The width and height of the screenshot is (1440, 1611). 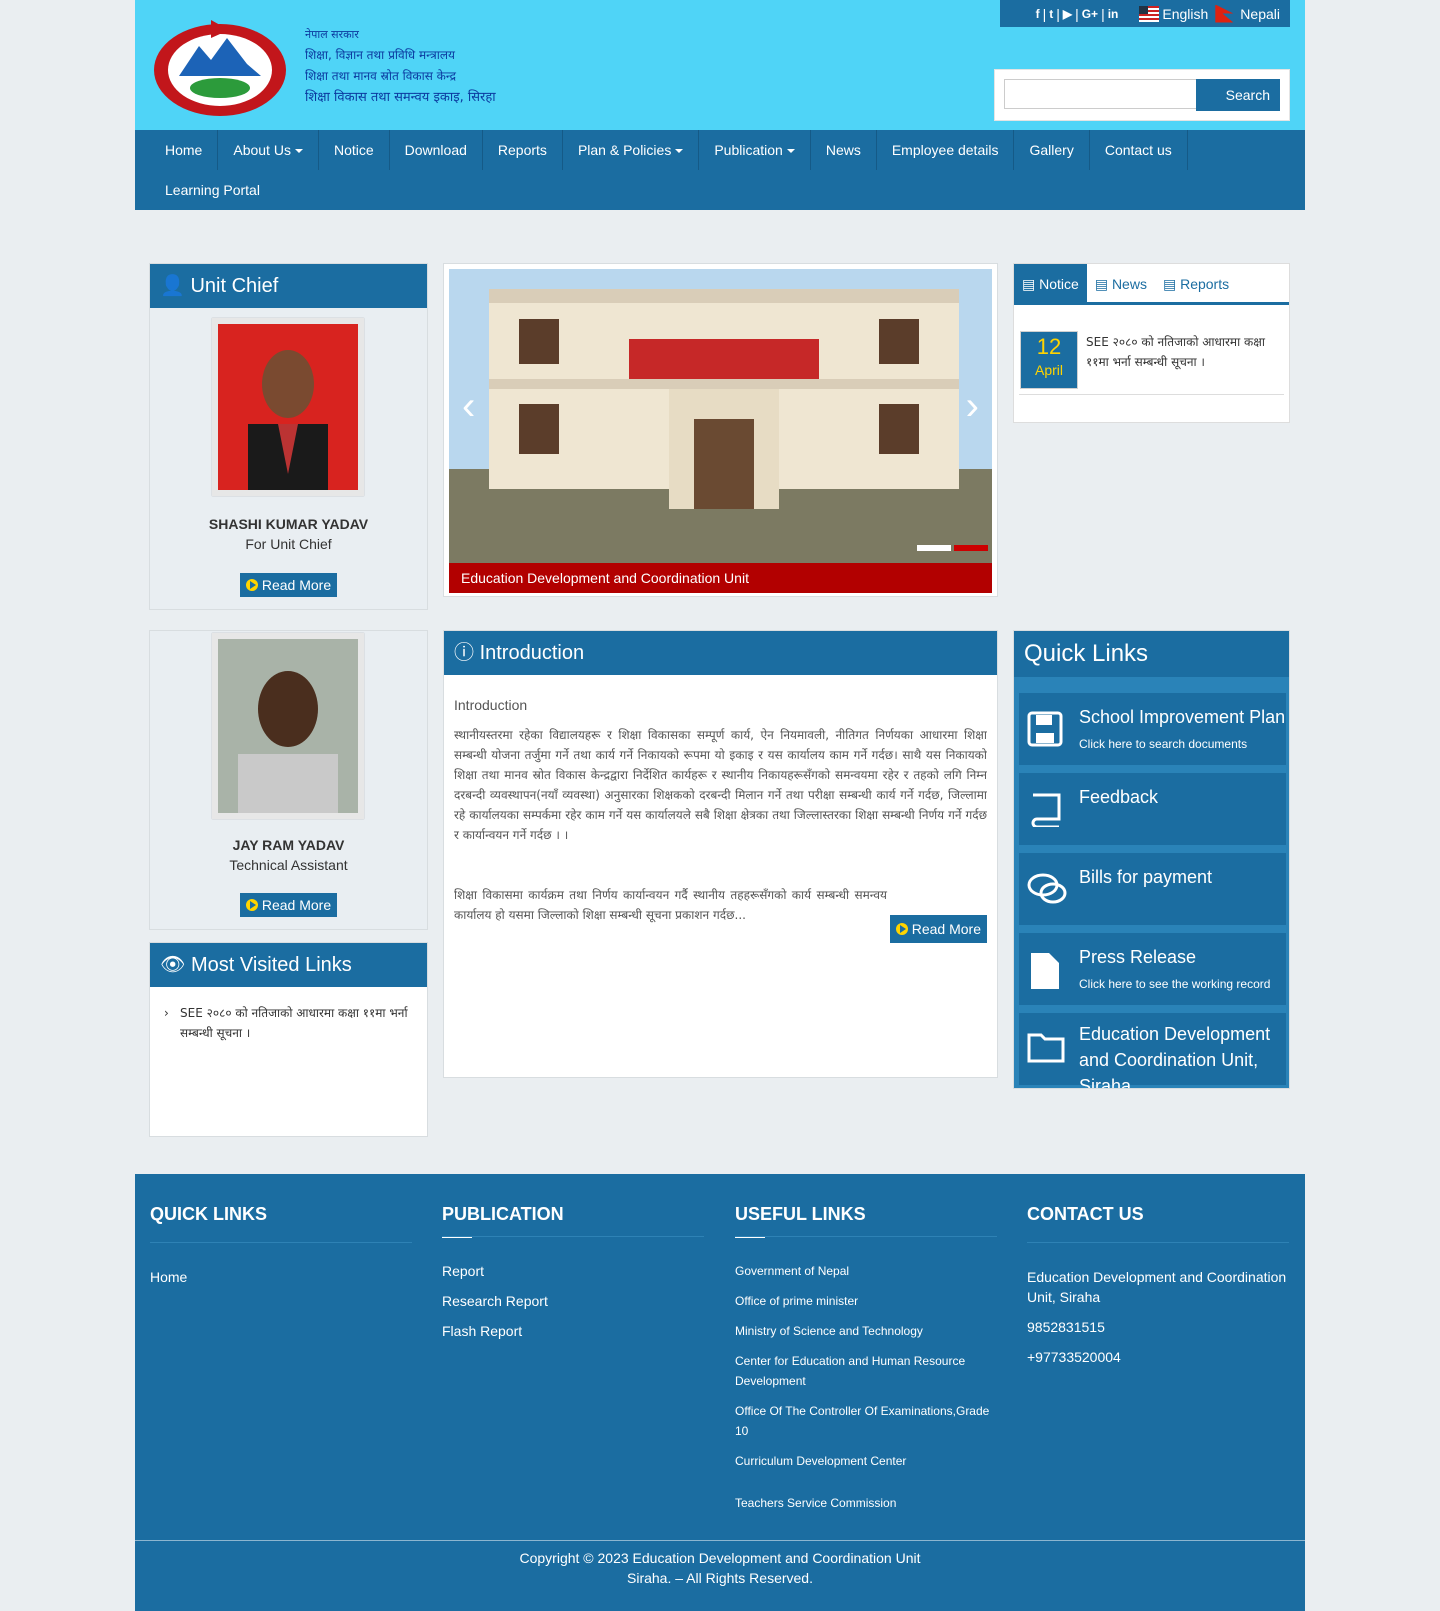 I want to click on copyright-line-2: Siraha. – All Rights Reserved., so click(x=720, y=1578).